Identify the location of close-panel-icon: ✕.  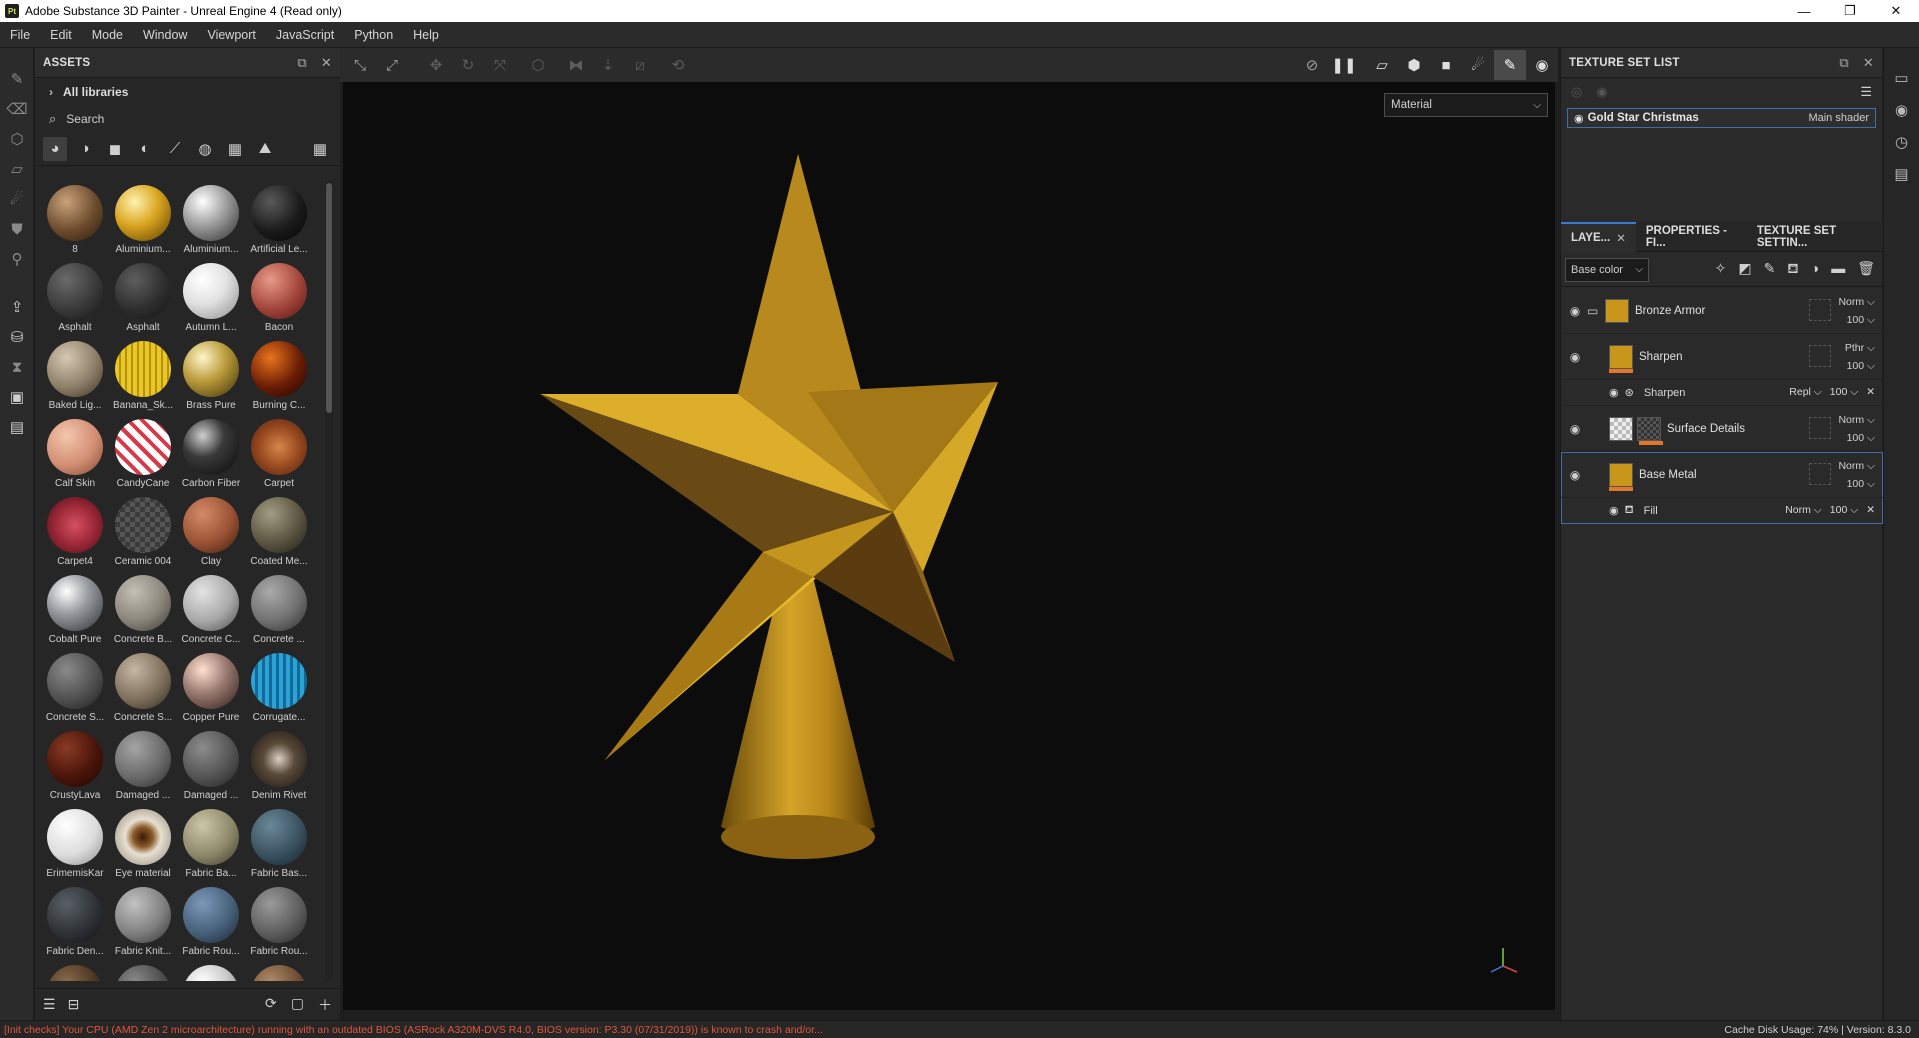
(1868, 63).